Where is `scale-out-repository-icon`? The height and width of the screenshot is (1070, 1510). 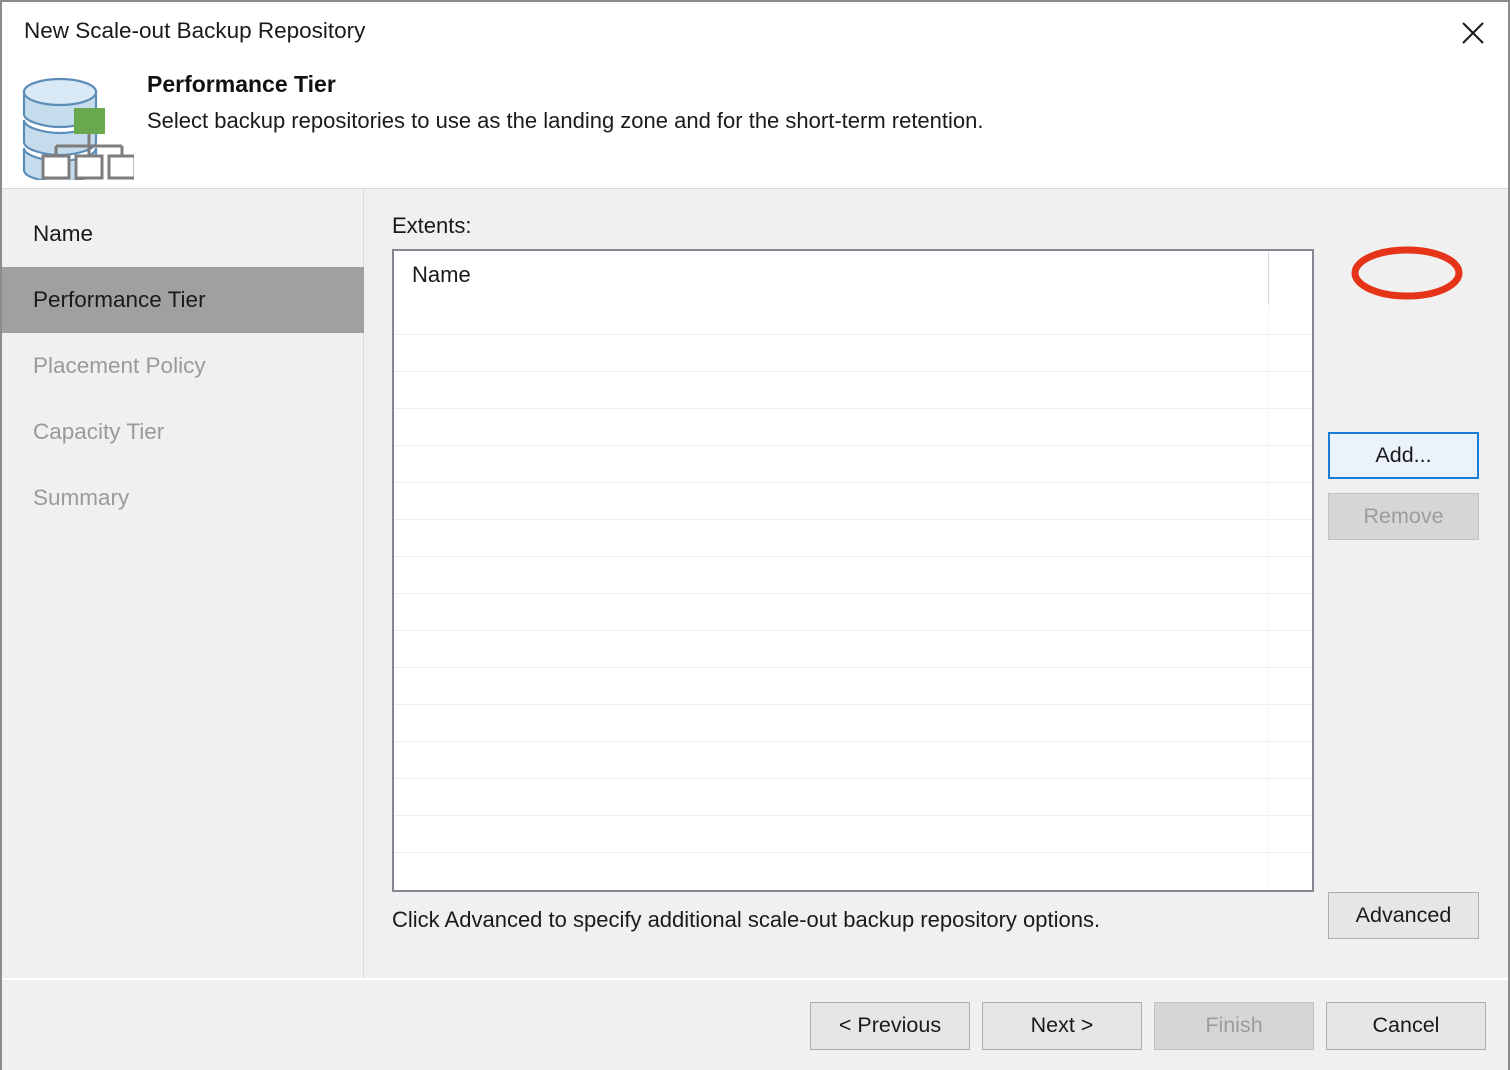
scale-out-repository-icon is located at coordinates (77, 127).